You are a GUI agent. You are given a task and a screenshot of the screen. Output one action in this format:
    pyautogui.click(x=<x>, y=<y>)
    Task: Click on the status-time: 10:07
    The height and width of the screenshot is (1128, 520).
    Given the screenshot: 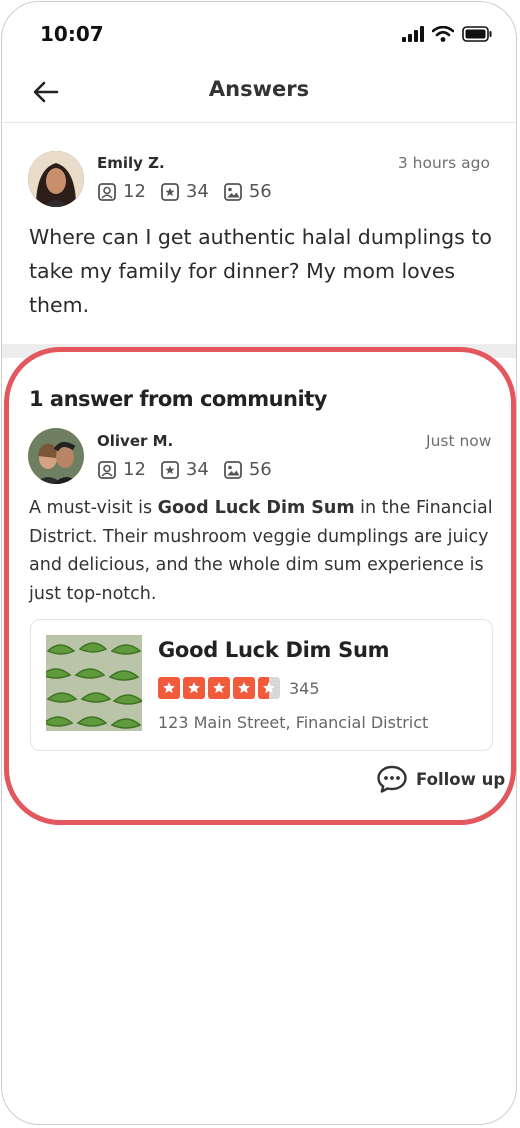 What is the action you would take?
    pyautogui.click(x=72, y=34)
    